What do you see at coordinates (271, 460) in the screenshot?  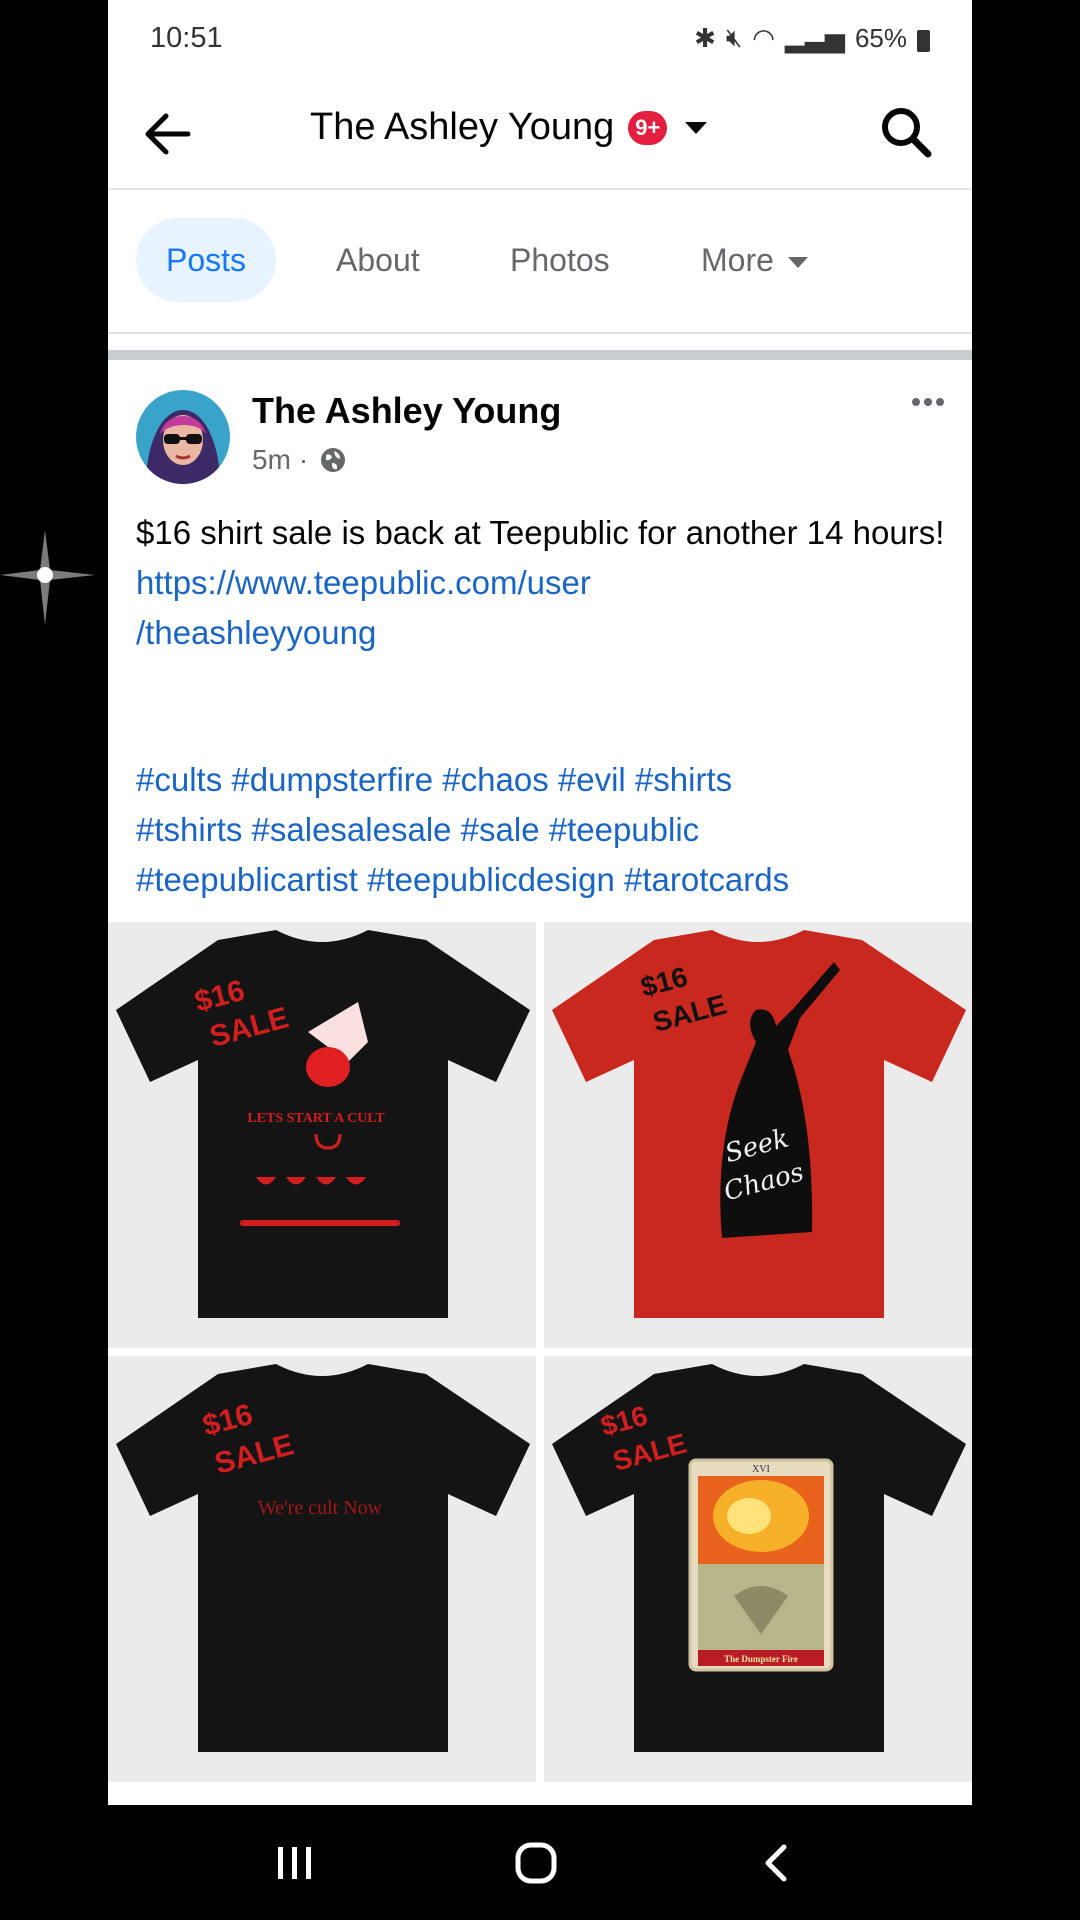 I see `post-time: 5m` at bounding box center [271, 460].